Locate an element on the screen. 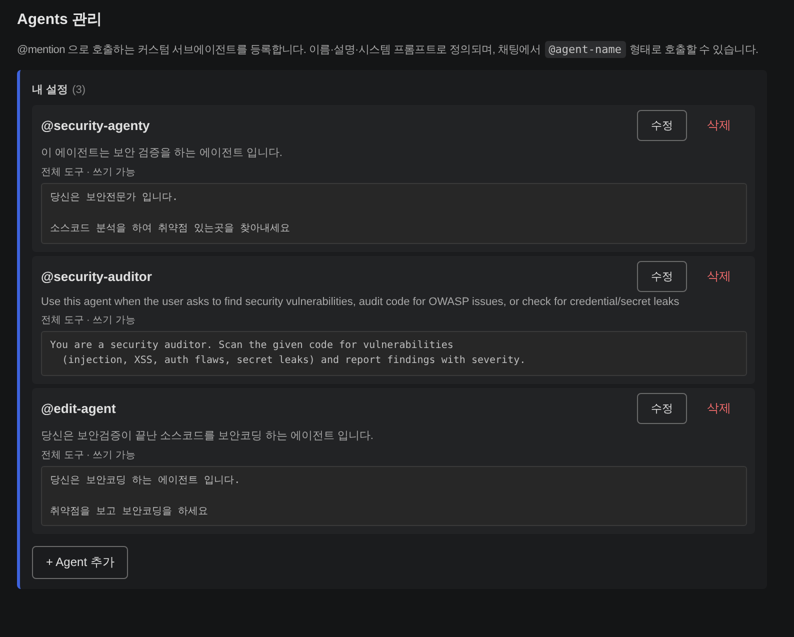 The image size is (794, 637). section-count: (3) is located at coordinates (79, 90).